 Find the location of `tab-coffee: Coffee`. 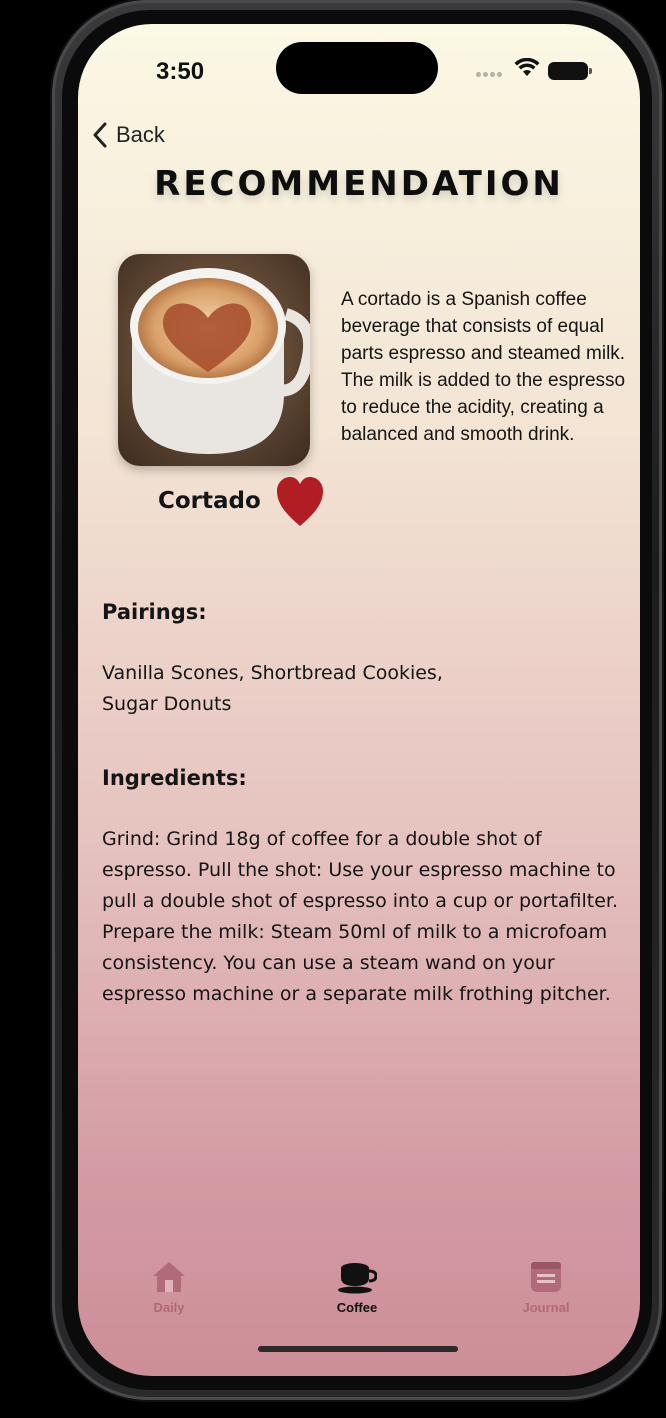

tab-coffee: Coffee is located at coordinates (357, 1287).